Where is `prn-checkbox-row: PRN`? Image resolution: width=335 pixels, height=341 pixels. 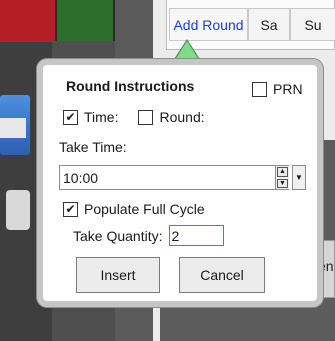
prn-checkbox-row: PRN is located at coordinates (277, 89).